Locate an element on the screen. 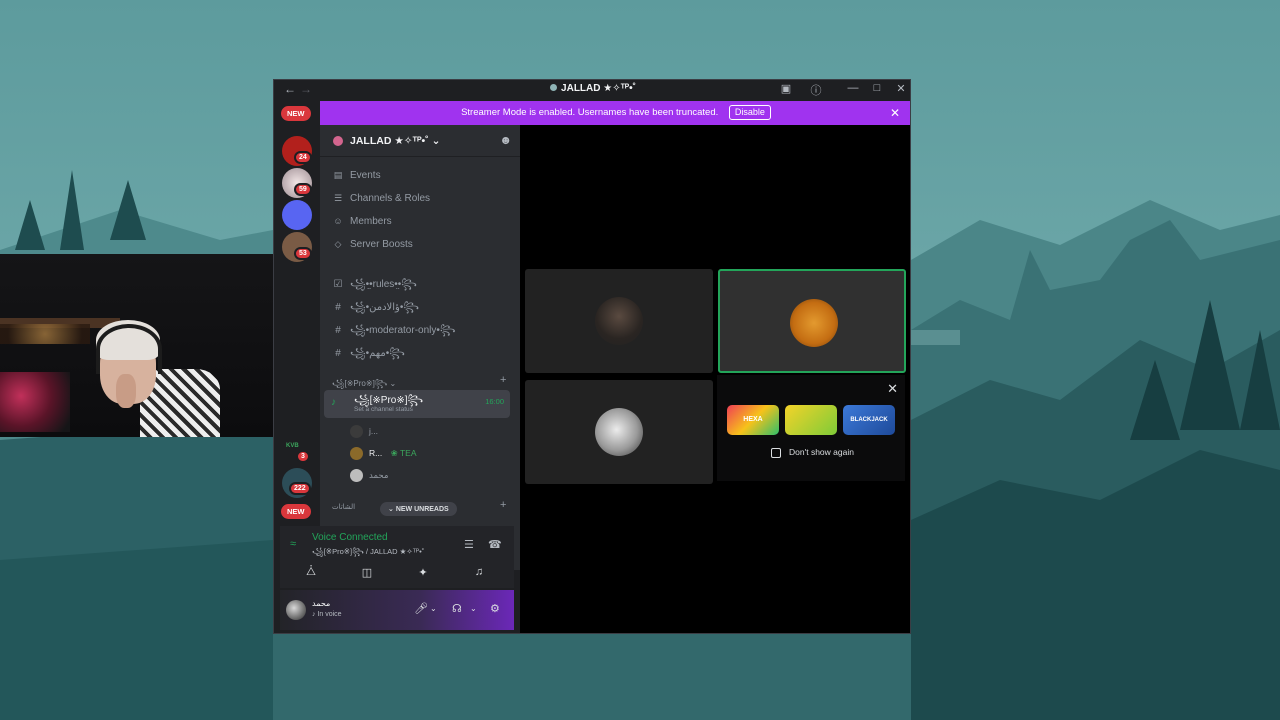 This screenshot has width=1280, height=720. maximize-icon: □ is located at coordinates (877, 88).